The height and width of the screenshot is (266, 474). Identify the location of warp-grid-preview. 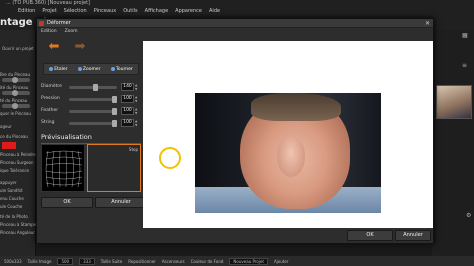
(63, 168).